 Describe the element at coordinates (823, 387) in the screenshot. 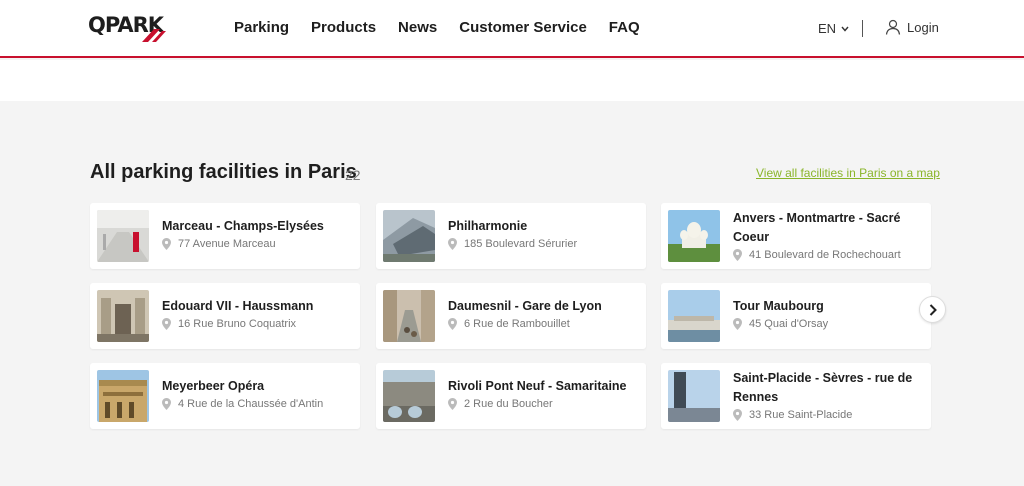

I see `facility-name: Saint-Placide - Sèvres - rue de Rennes` at that location.